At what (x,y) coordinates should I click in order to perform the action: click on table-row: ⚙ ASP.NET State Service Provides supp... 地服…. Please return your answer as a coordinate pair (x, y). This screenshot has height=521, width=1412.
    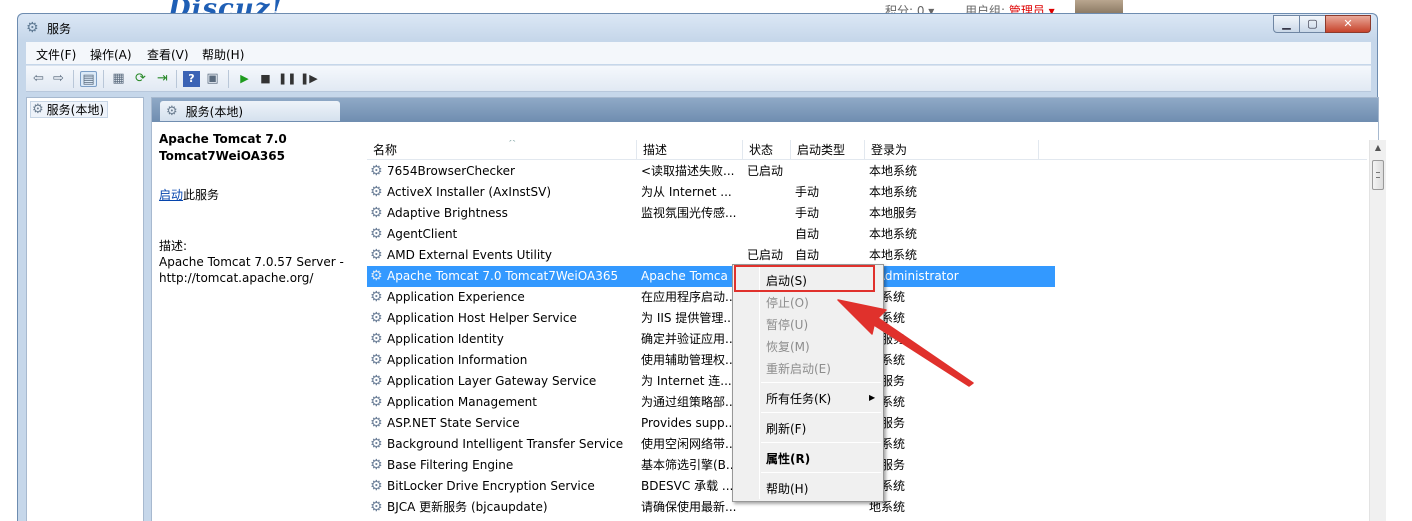
    Looking at the image, I should click on (711, 423).